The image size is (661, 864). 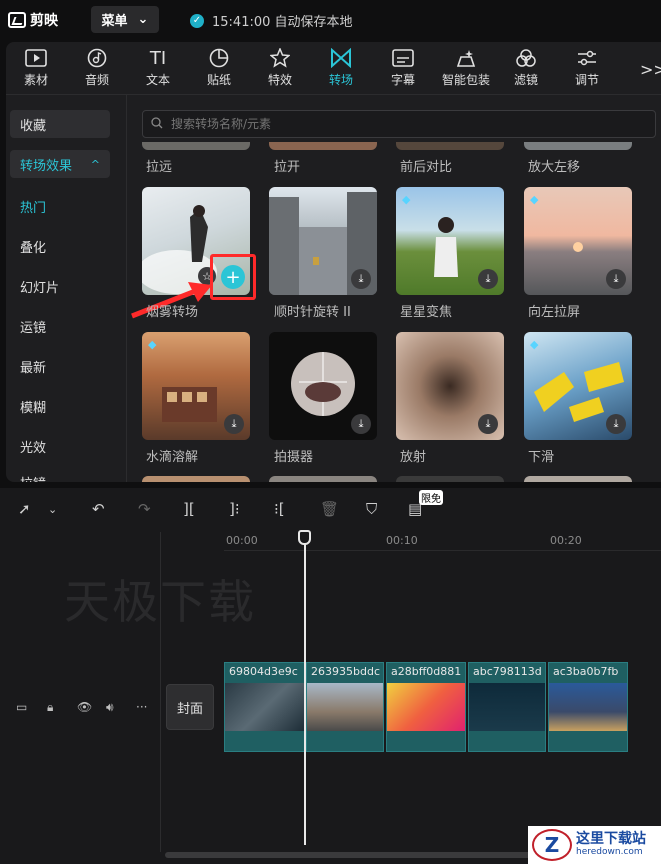 I want to click on tile-label: 拍摄器, so click(x=294, y=457).